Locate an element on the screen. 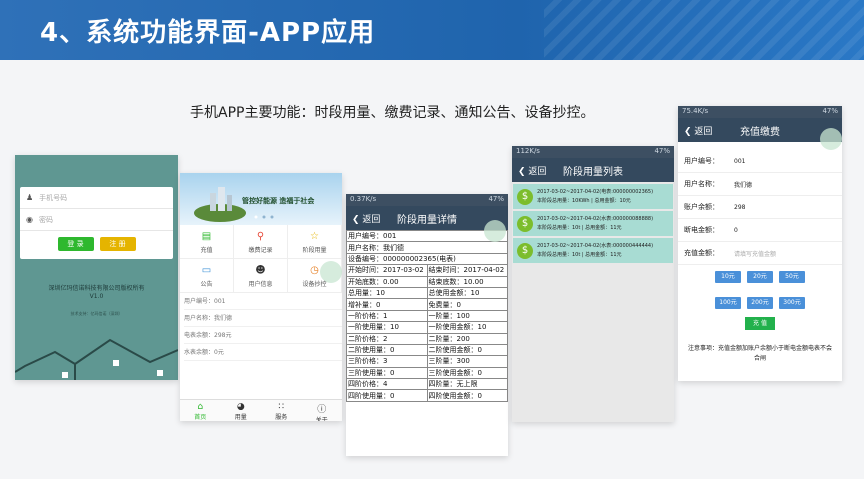 Image resolution: width=864 pixels, height=479 pixels. table-row: 设备编号：000000002365(电表) is located at coordinates (427, 259).